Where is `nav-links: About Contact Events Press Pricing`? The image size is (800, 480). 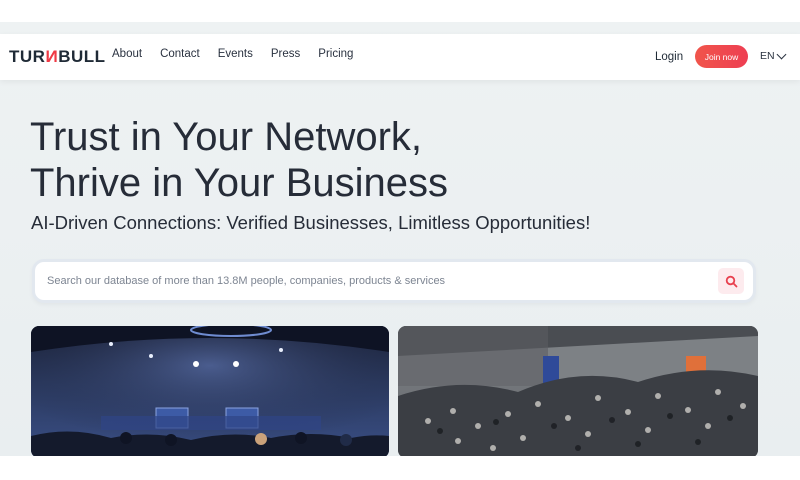
nav-links: About Contact Events Press Pricing is located at coordinates (232, 54).